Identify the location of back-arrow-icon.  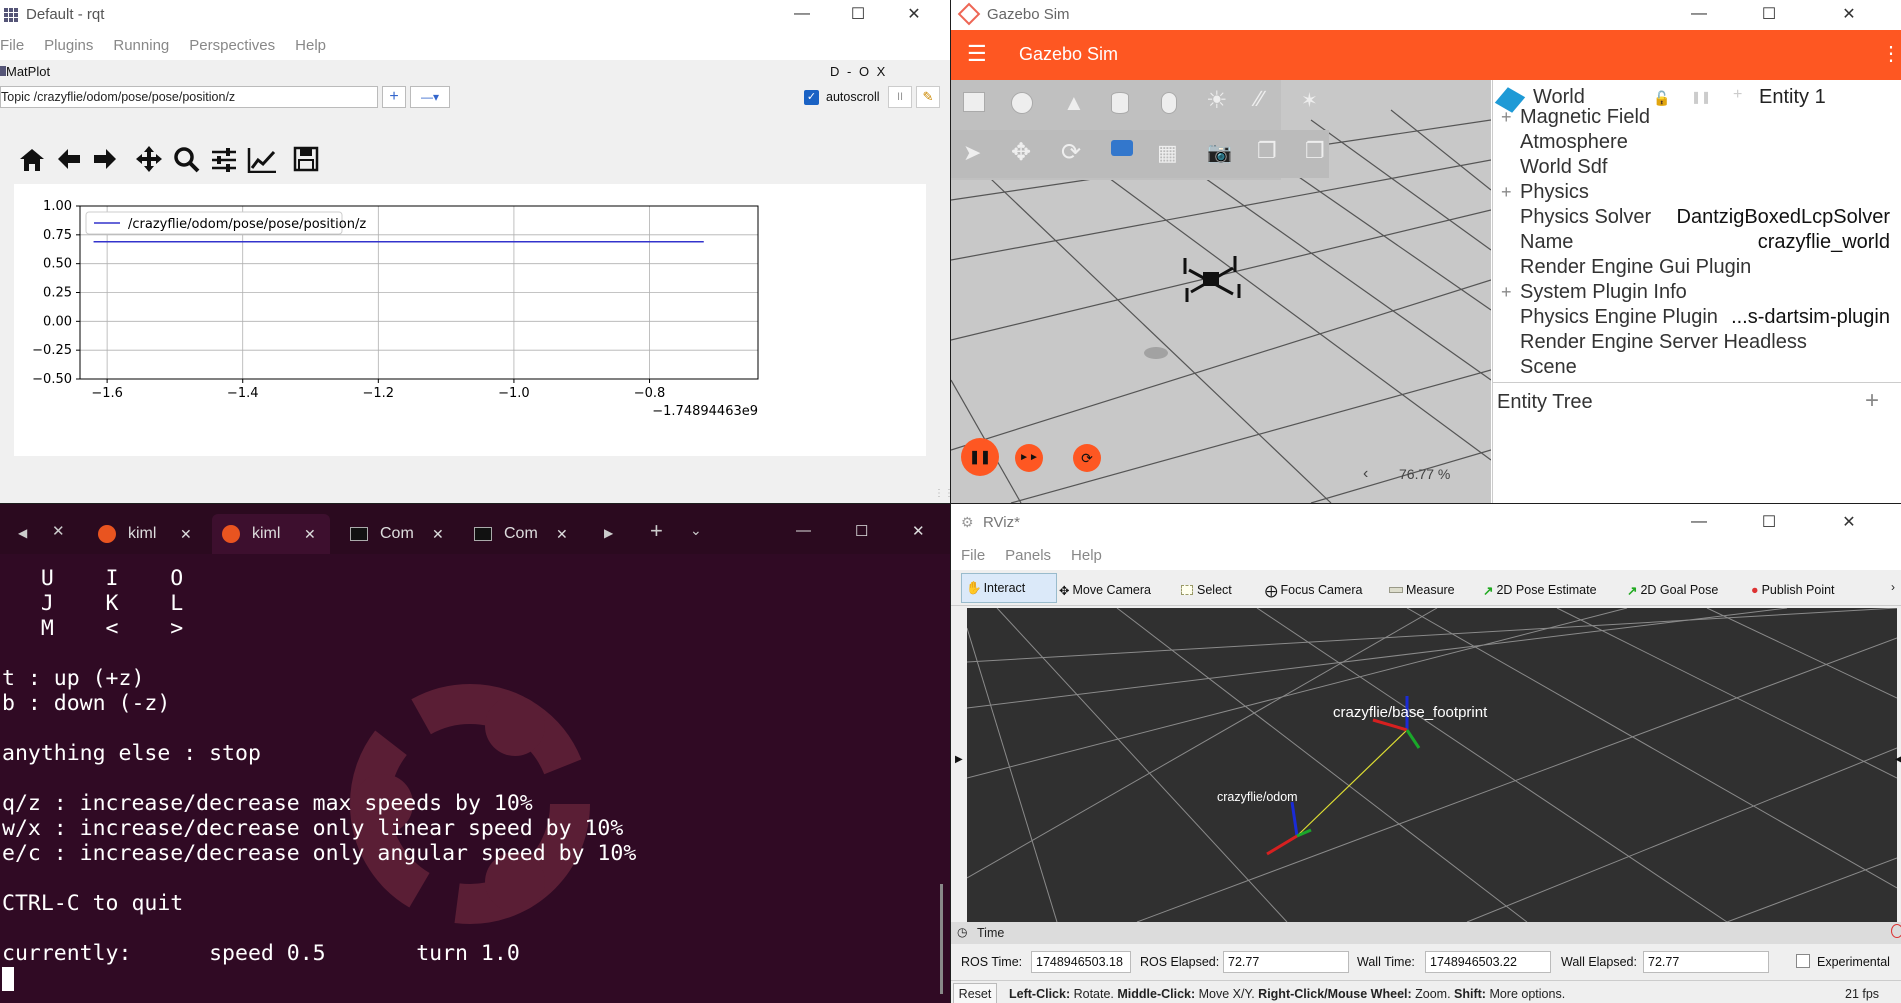
(69, 159).